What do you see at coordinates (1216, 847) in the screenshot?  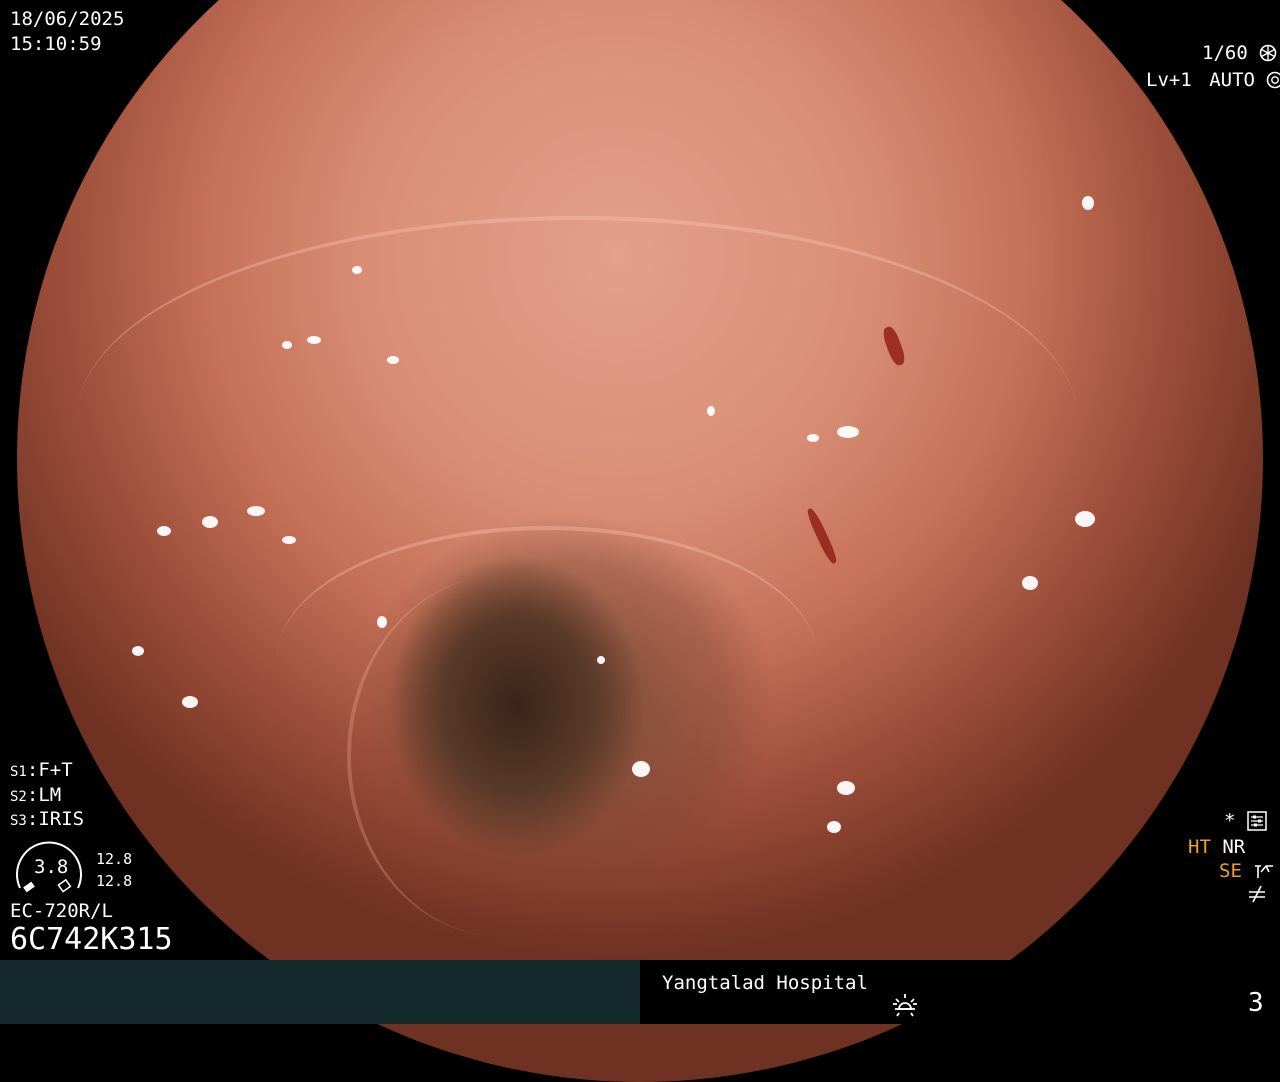 I see `indicator-row-2: HT NR` at bounding box center [1216, 847].